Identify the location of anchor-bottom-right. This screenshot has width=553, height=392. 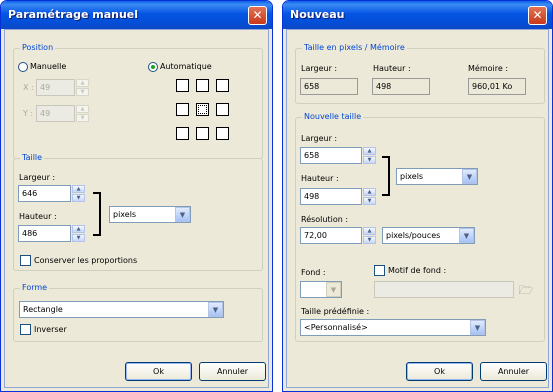
(222, 133).